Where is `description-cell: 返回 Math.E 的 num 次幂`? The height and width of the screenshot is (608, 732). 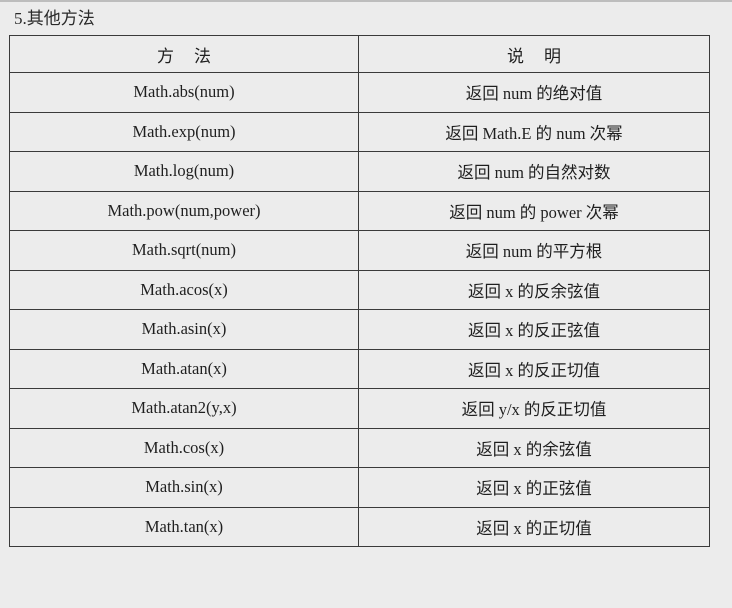 description-cell: 返回 Math.E 的 num 次幂 is located at coordinates (534, 131).